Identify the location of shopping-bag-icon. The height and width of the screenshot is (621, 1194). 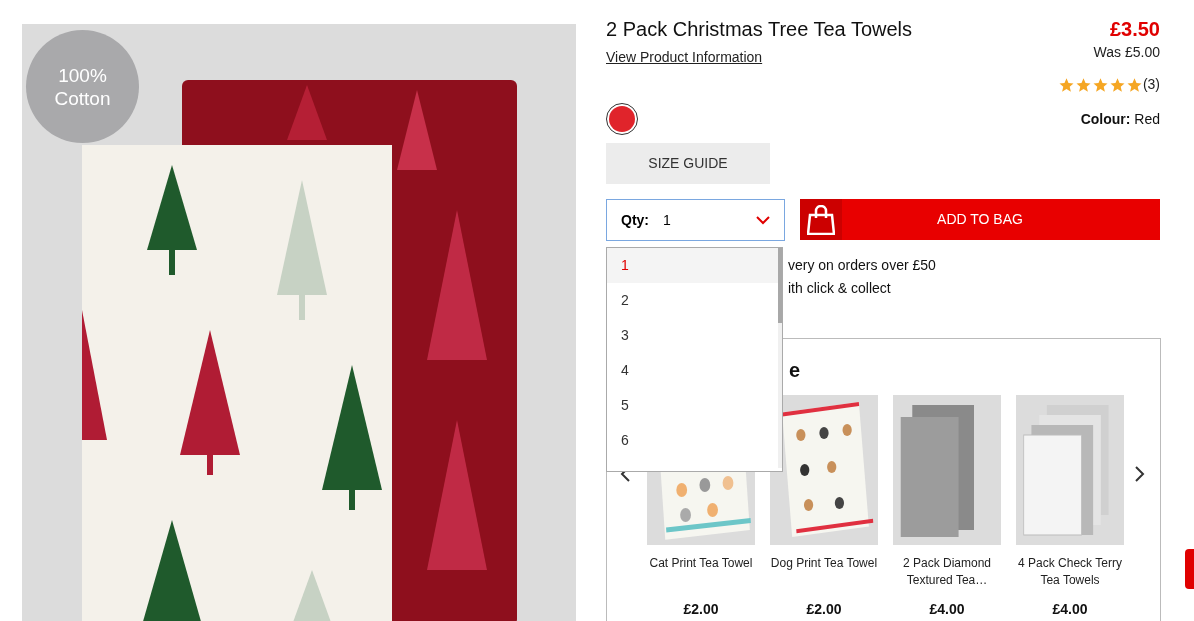
(821, 219).